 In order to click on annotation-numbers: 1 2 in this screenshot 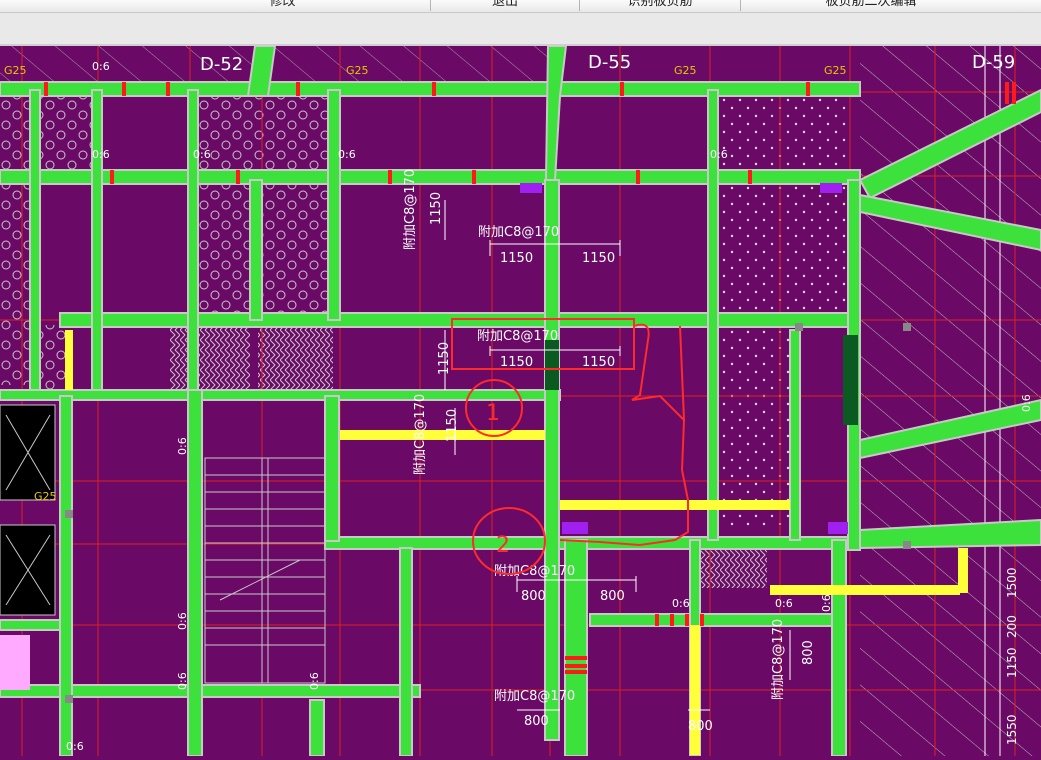, I will do `click(498, 479)`.